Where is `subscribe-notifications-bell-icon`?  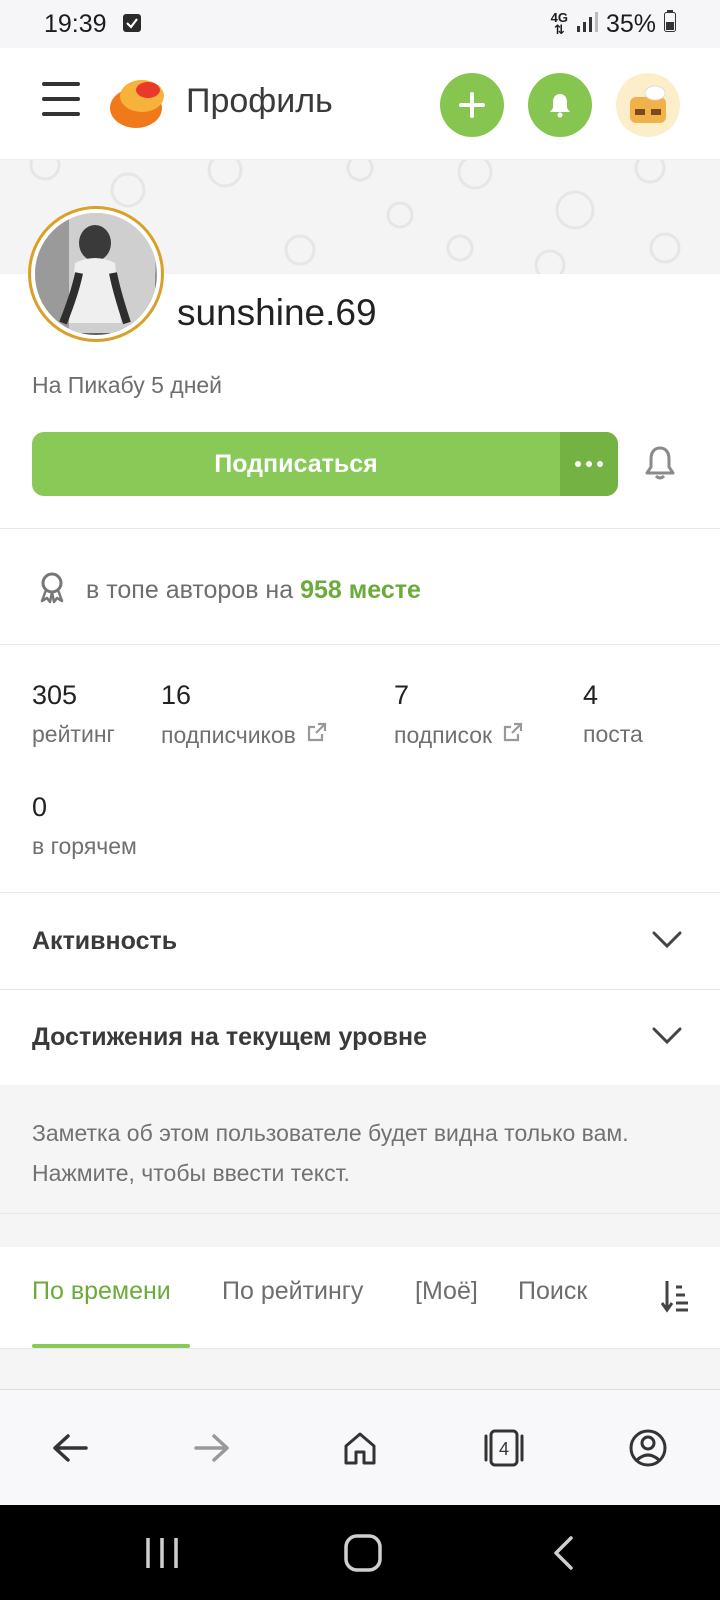 subscribe-notifications-bell-icon is located at coordinates (660, 465).